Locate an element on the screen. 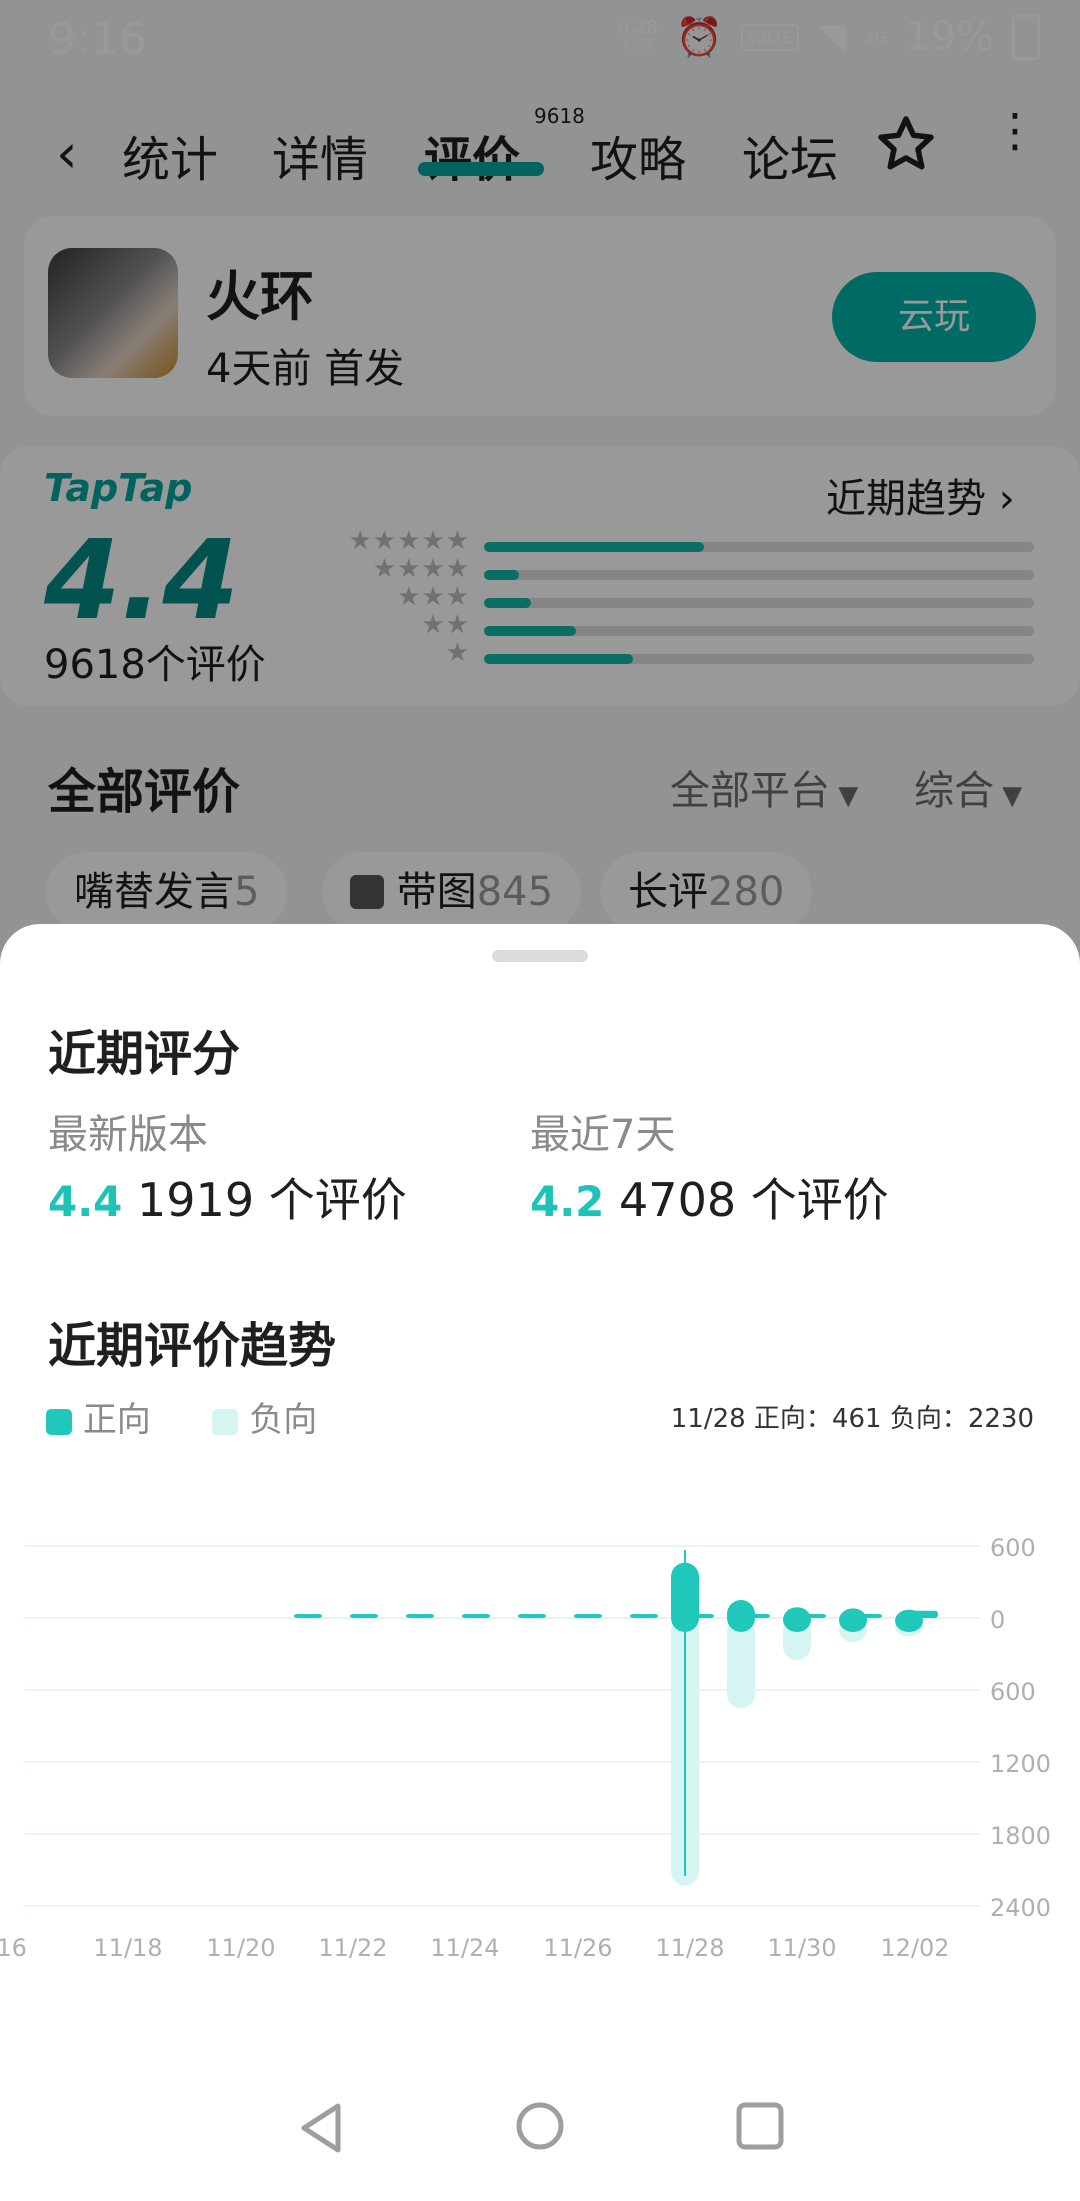  latest-version-count: 1919 个评价 is located at coordinates (272, 1200).